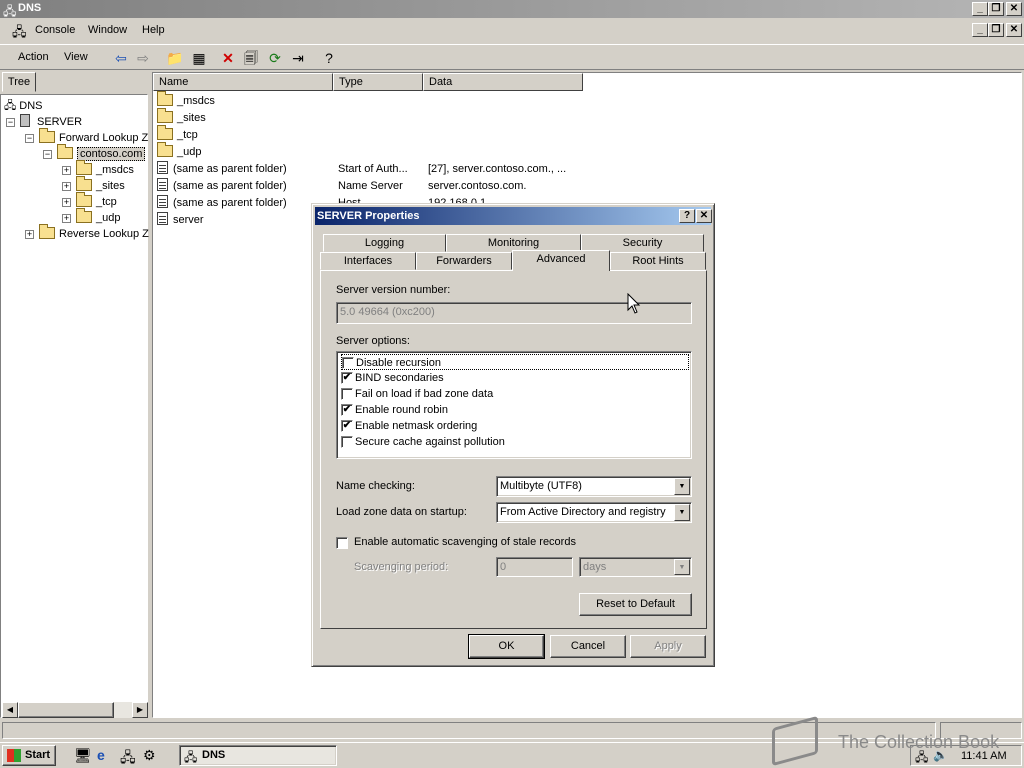  I want to click on tab-interfaces: Interfaces, so click(368, 261).